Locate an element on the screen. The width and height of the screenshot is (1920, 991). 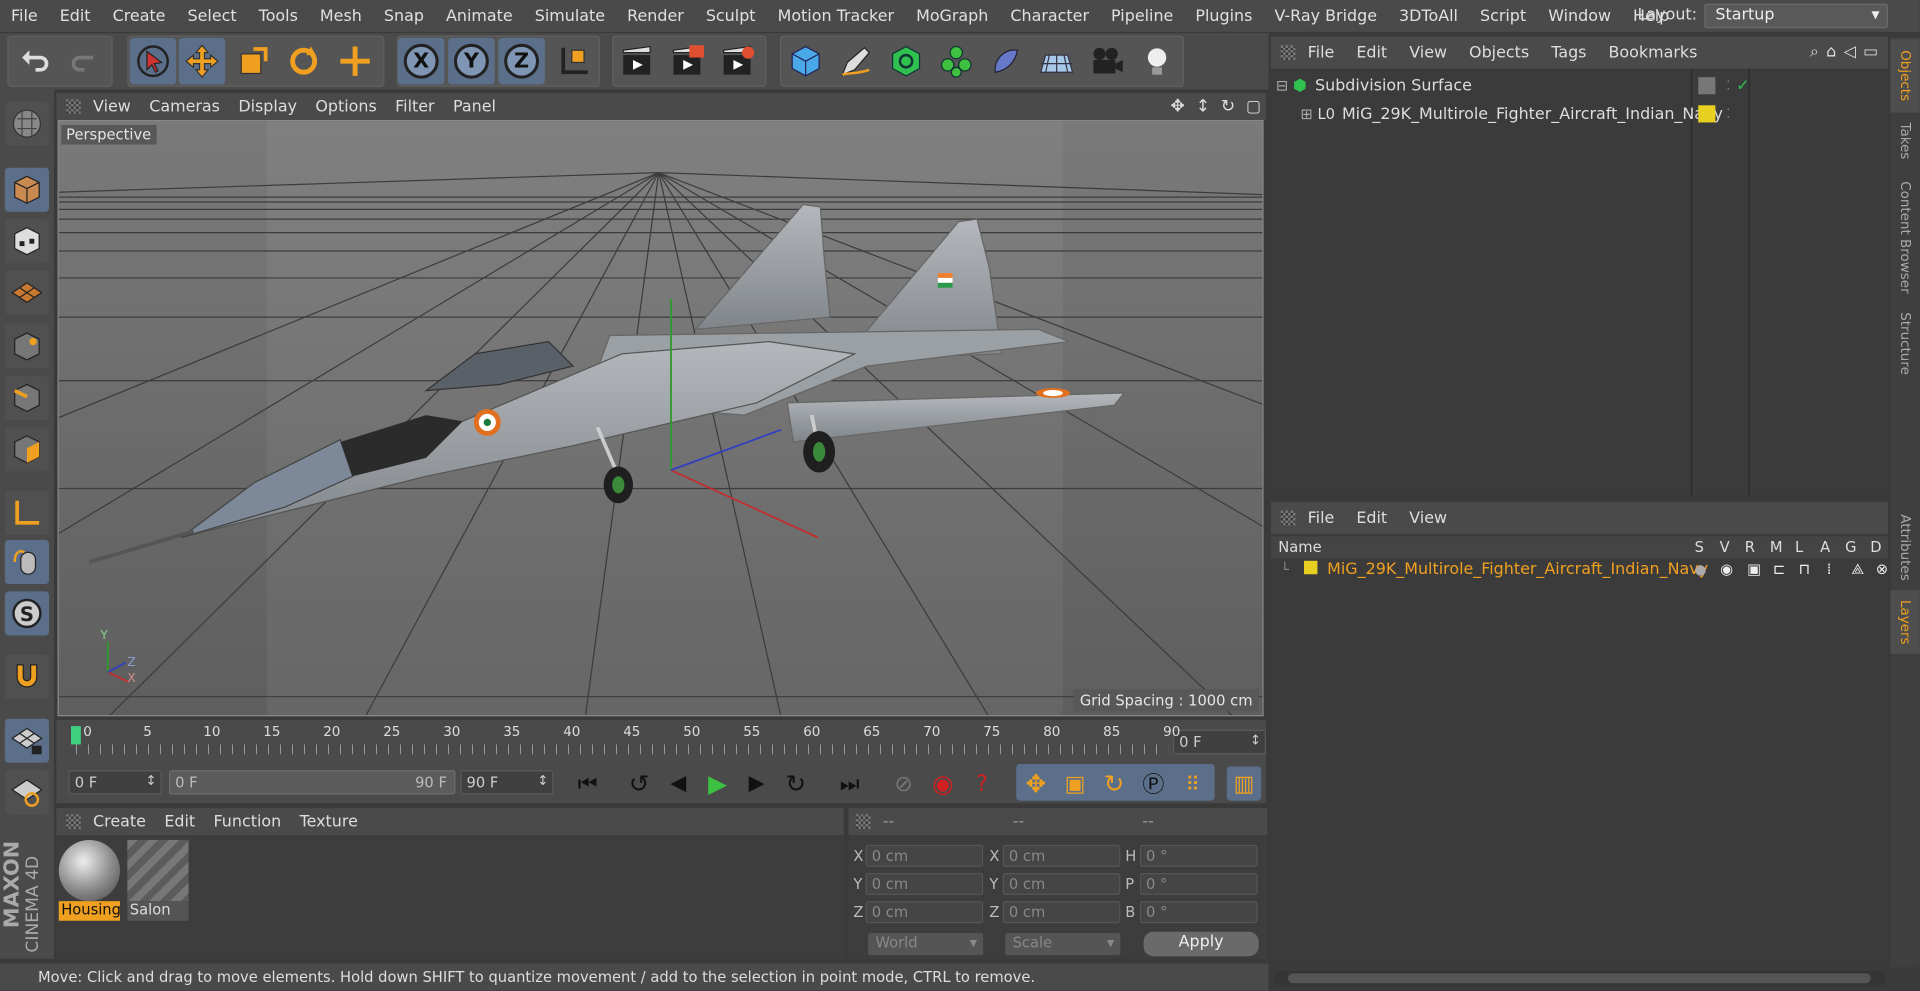
pan-icon: ✥ is located at coordinates (1178, 107).